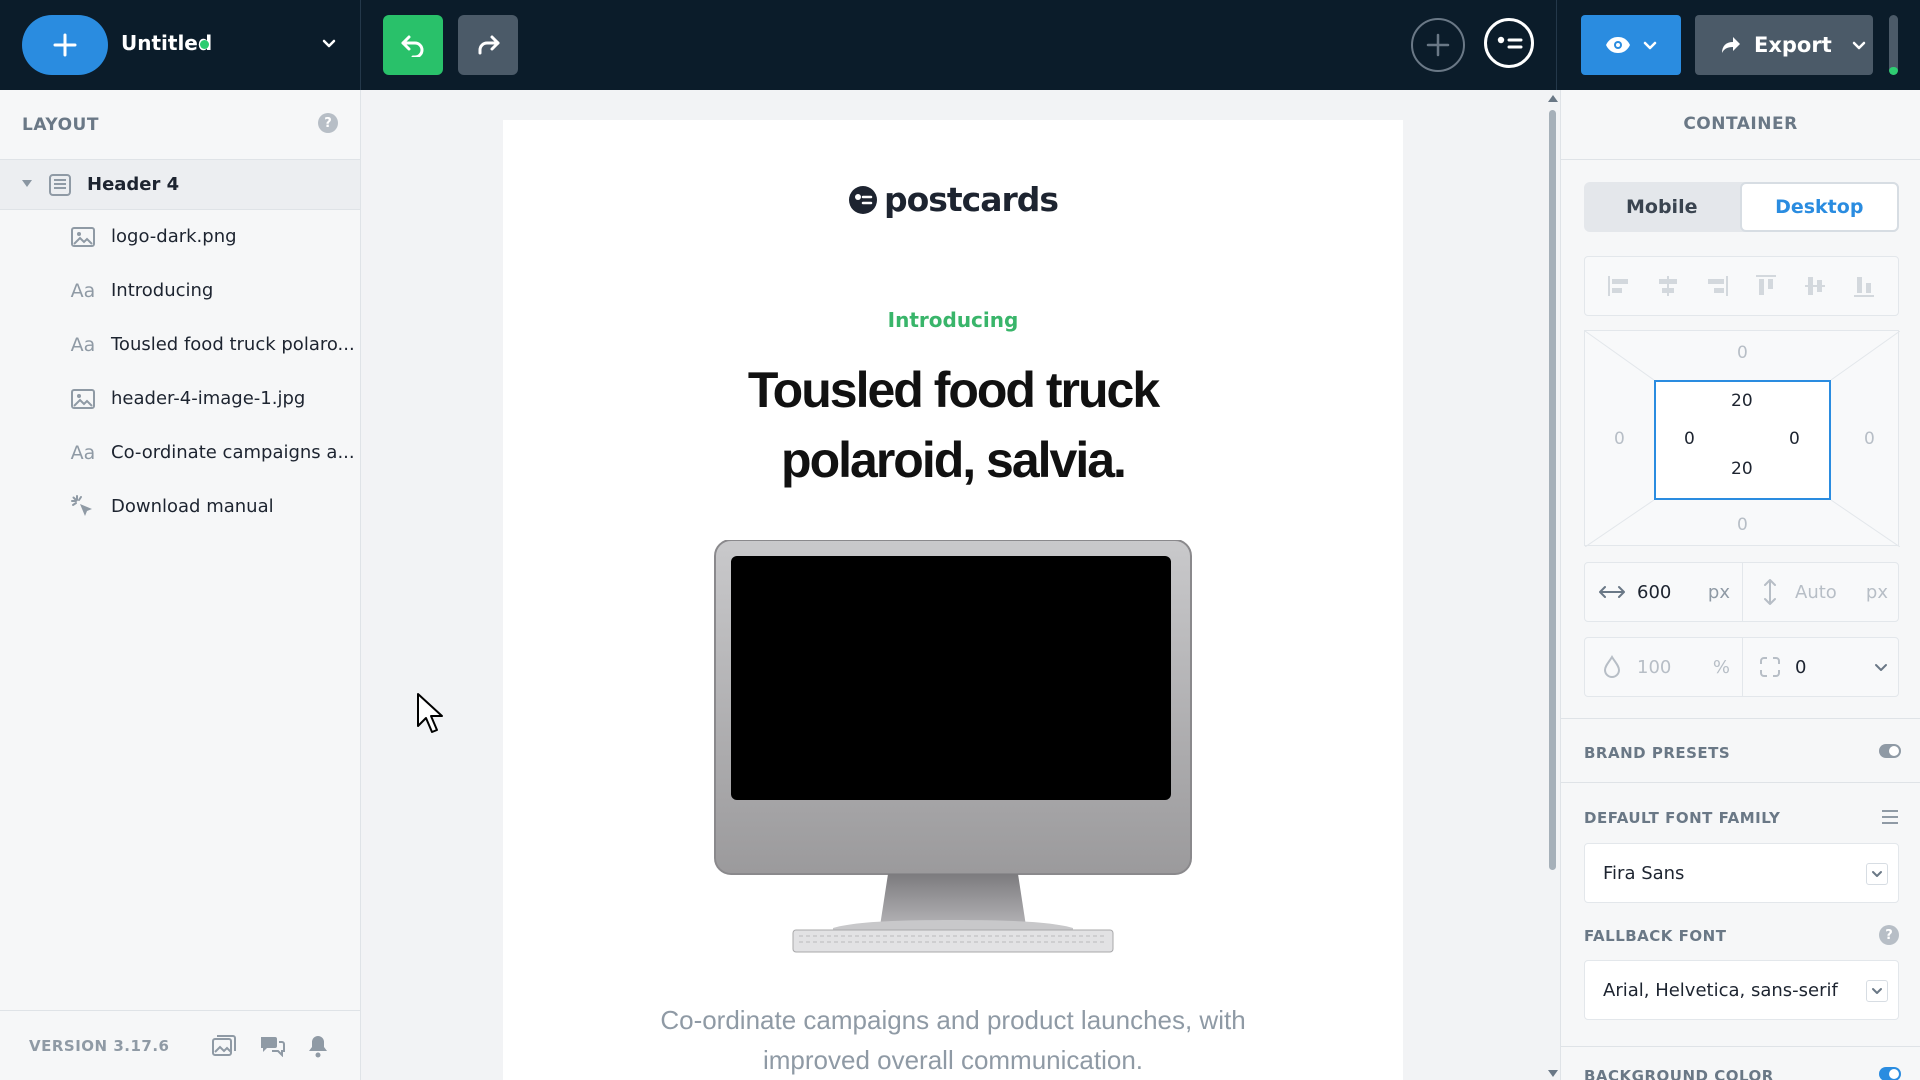 The width and height of the screenshot is (1920, 1080). I want to click on postcards-logo: postcards, so click(953, 199).